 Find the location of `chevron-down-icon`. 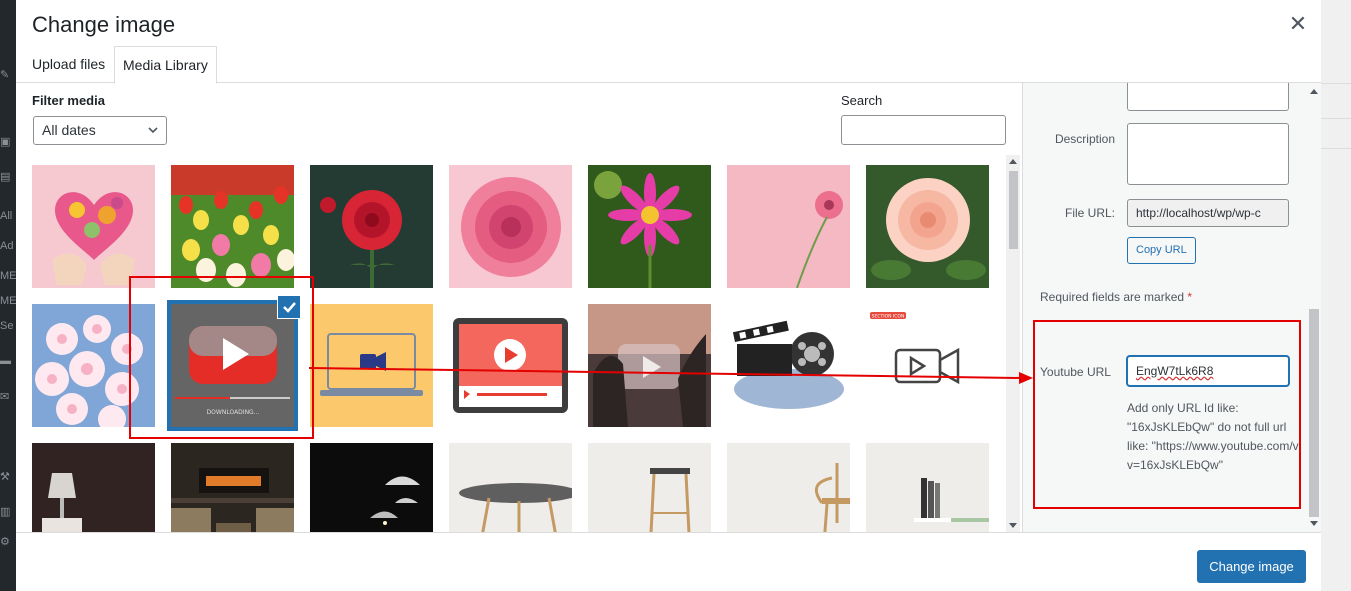

chevron-down-icon is located at coordinates (153, 130).